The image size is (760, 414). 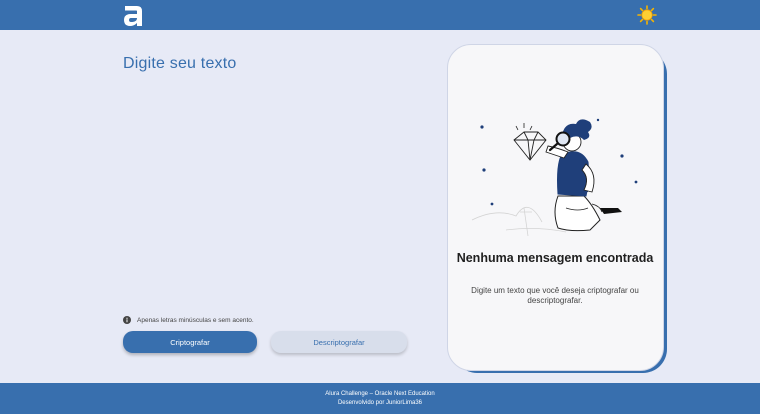 I want to click on sun-icon, so click(x=647, y=15).